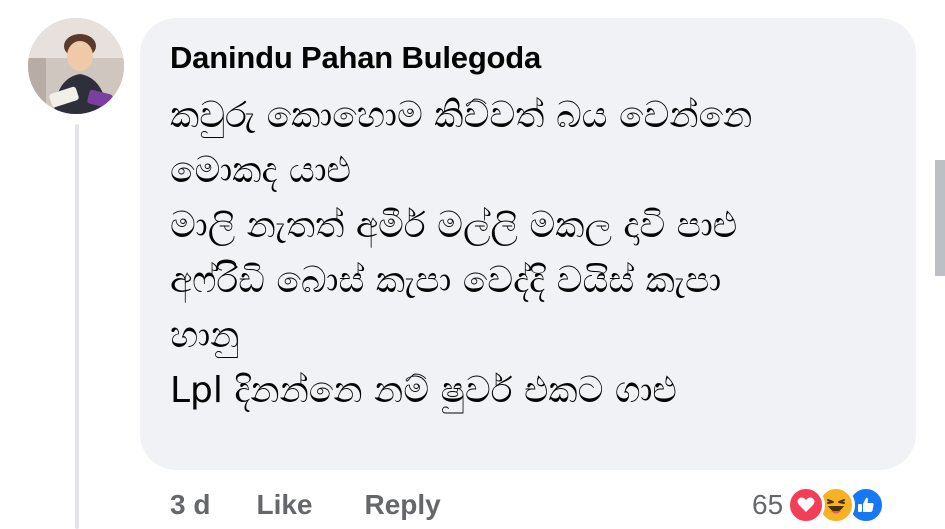 The height and width of the screenshot is (529, 945). I want to click on comment-text-line: හානු, so click(205, 335).